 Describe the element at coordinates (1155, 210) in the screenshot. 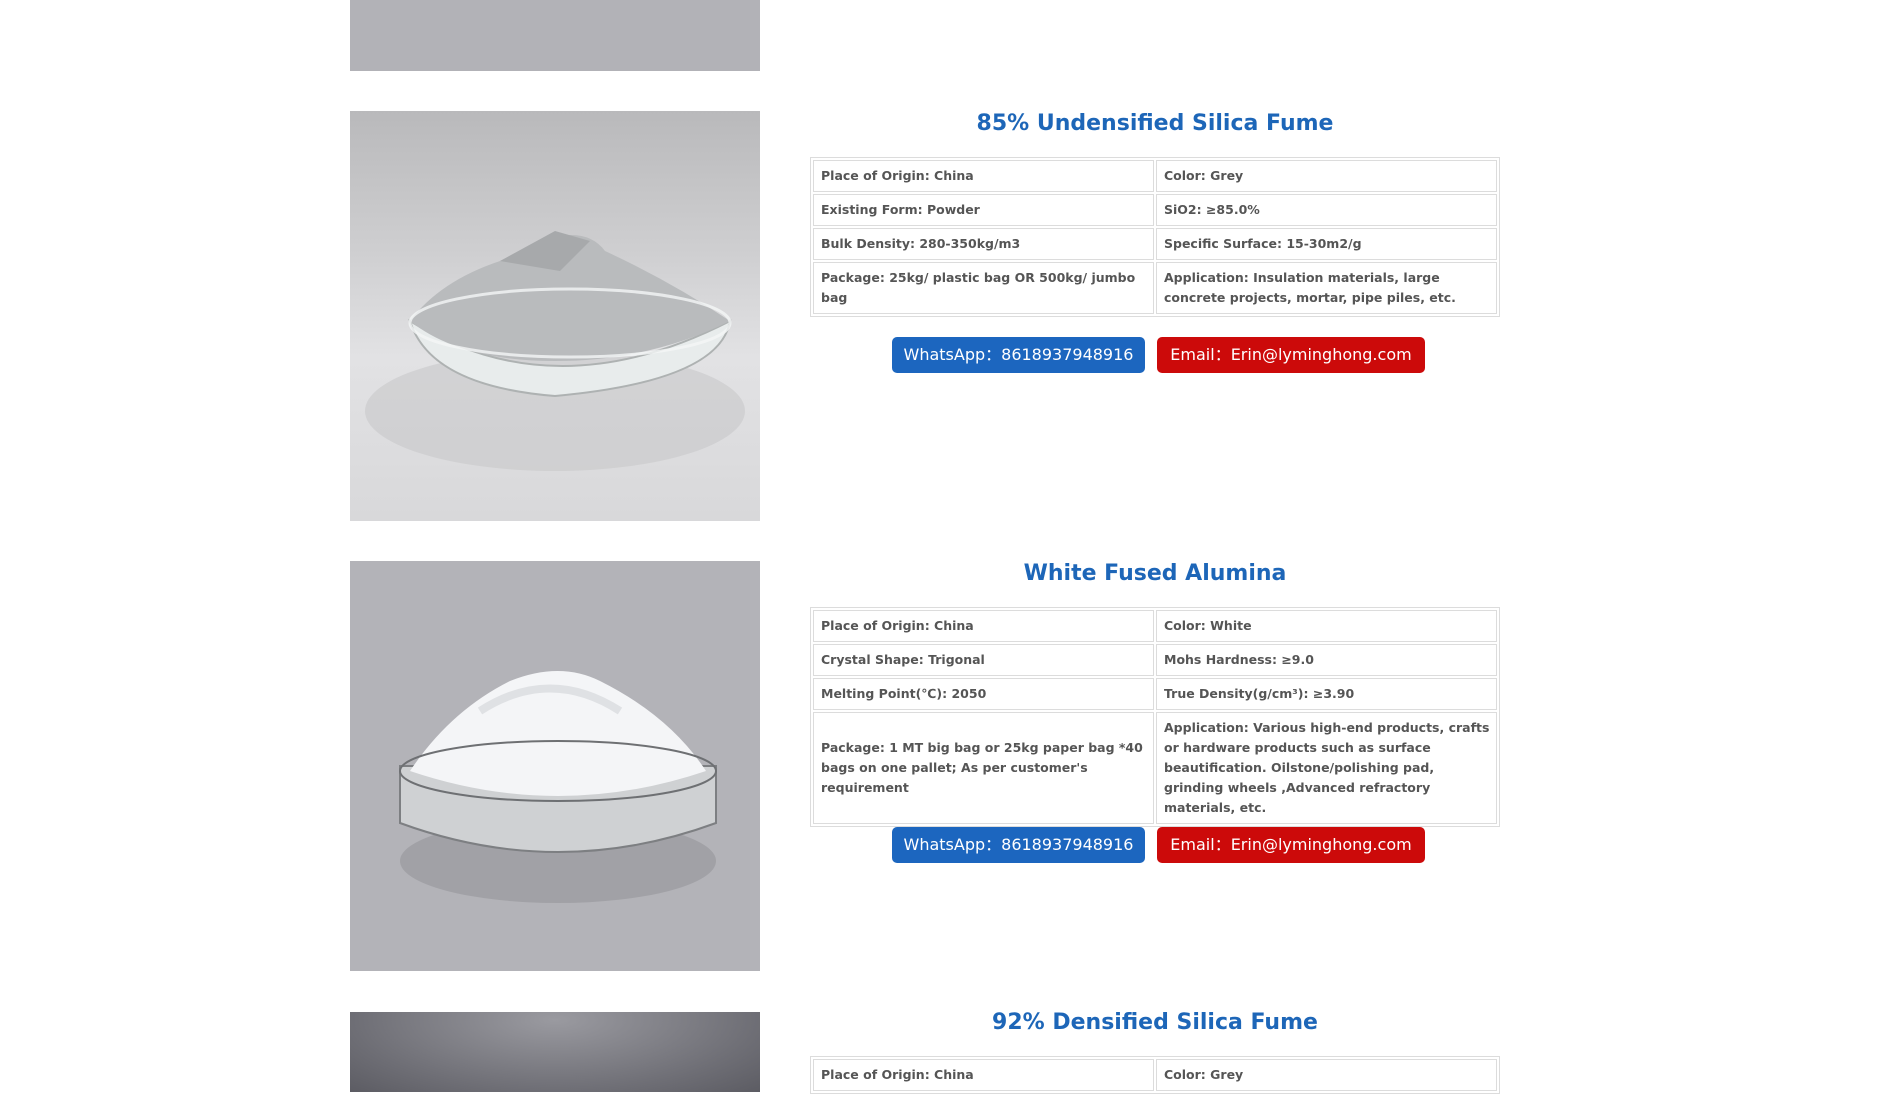

I see `table-row: Existing Form: Powder SiO2: ≥85.0%` at that location.